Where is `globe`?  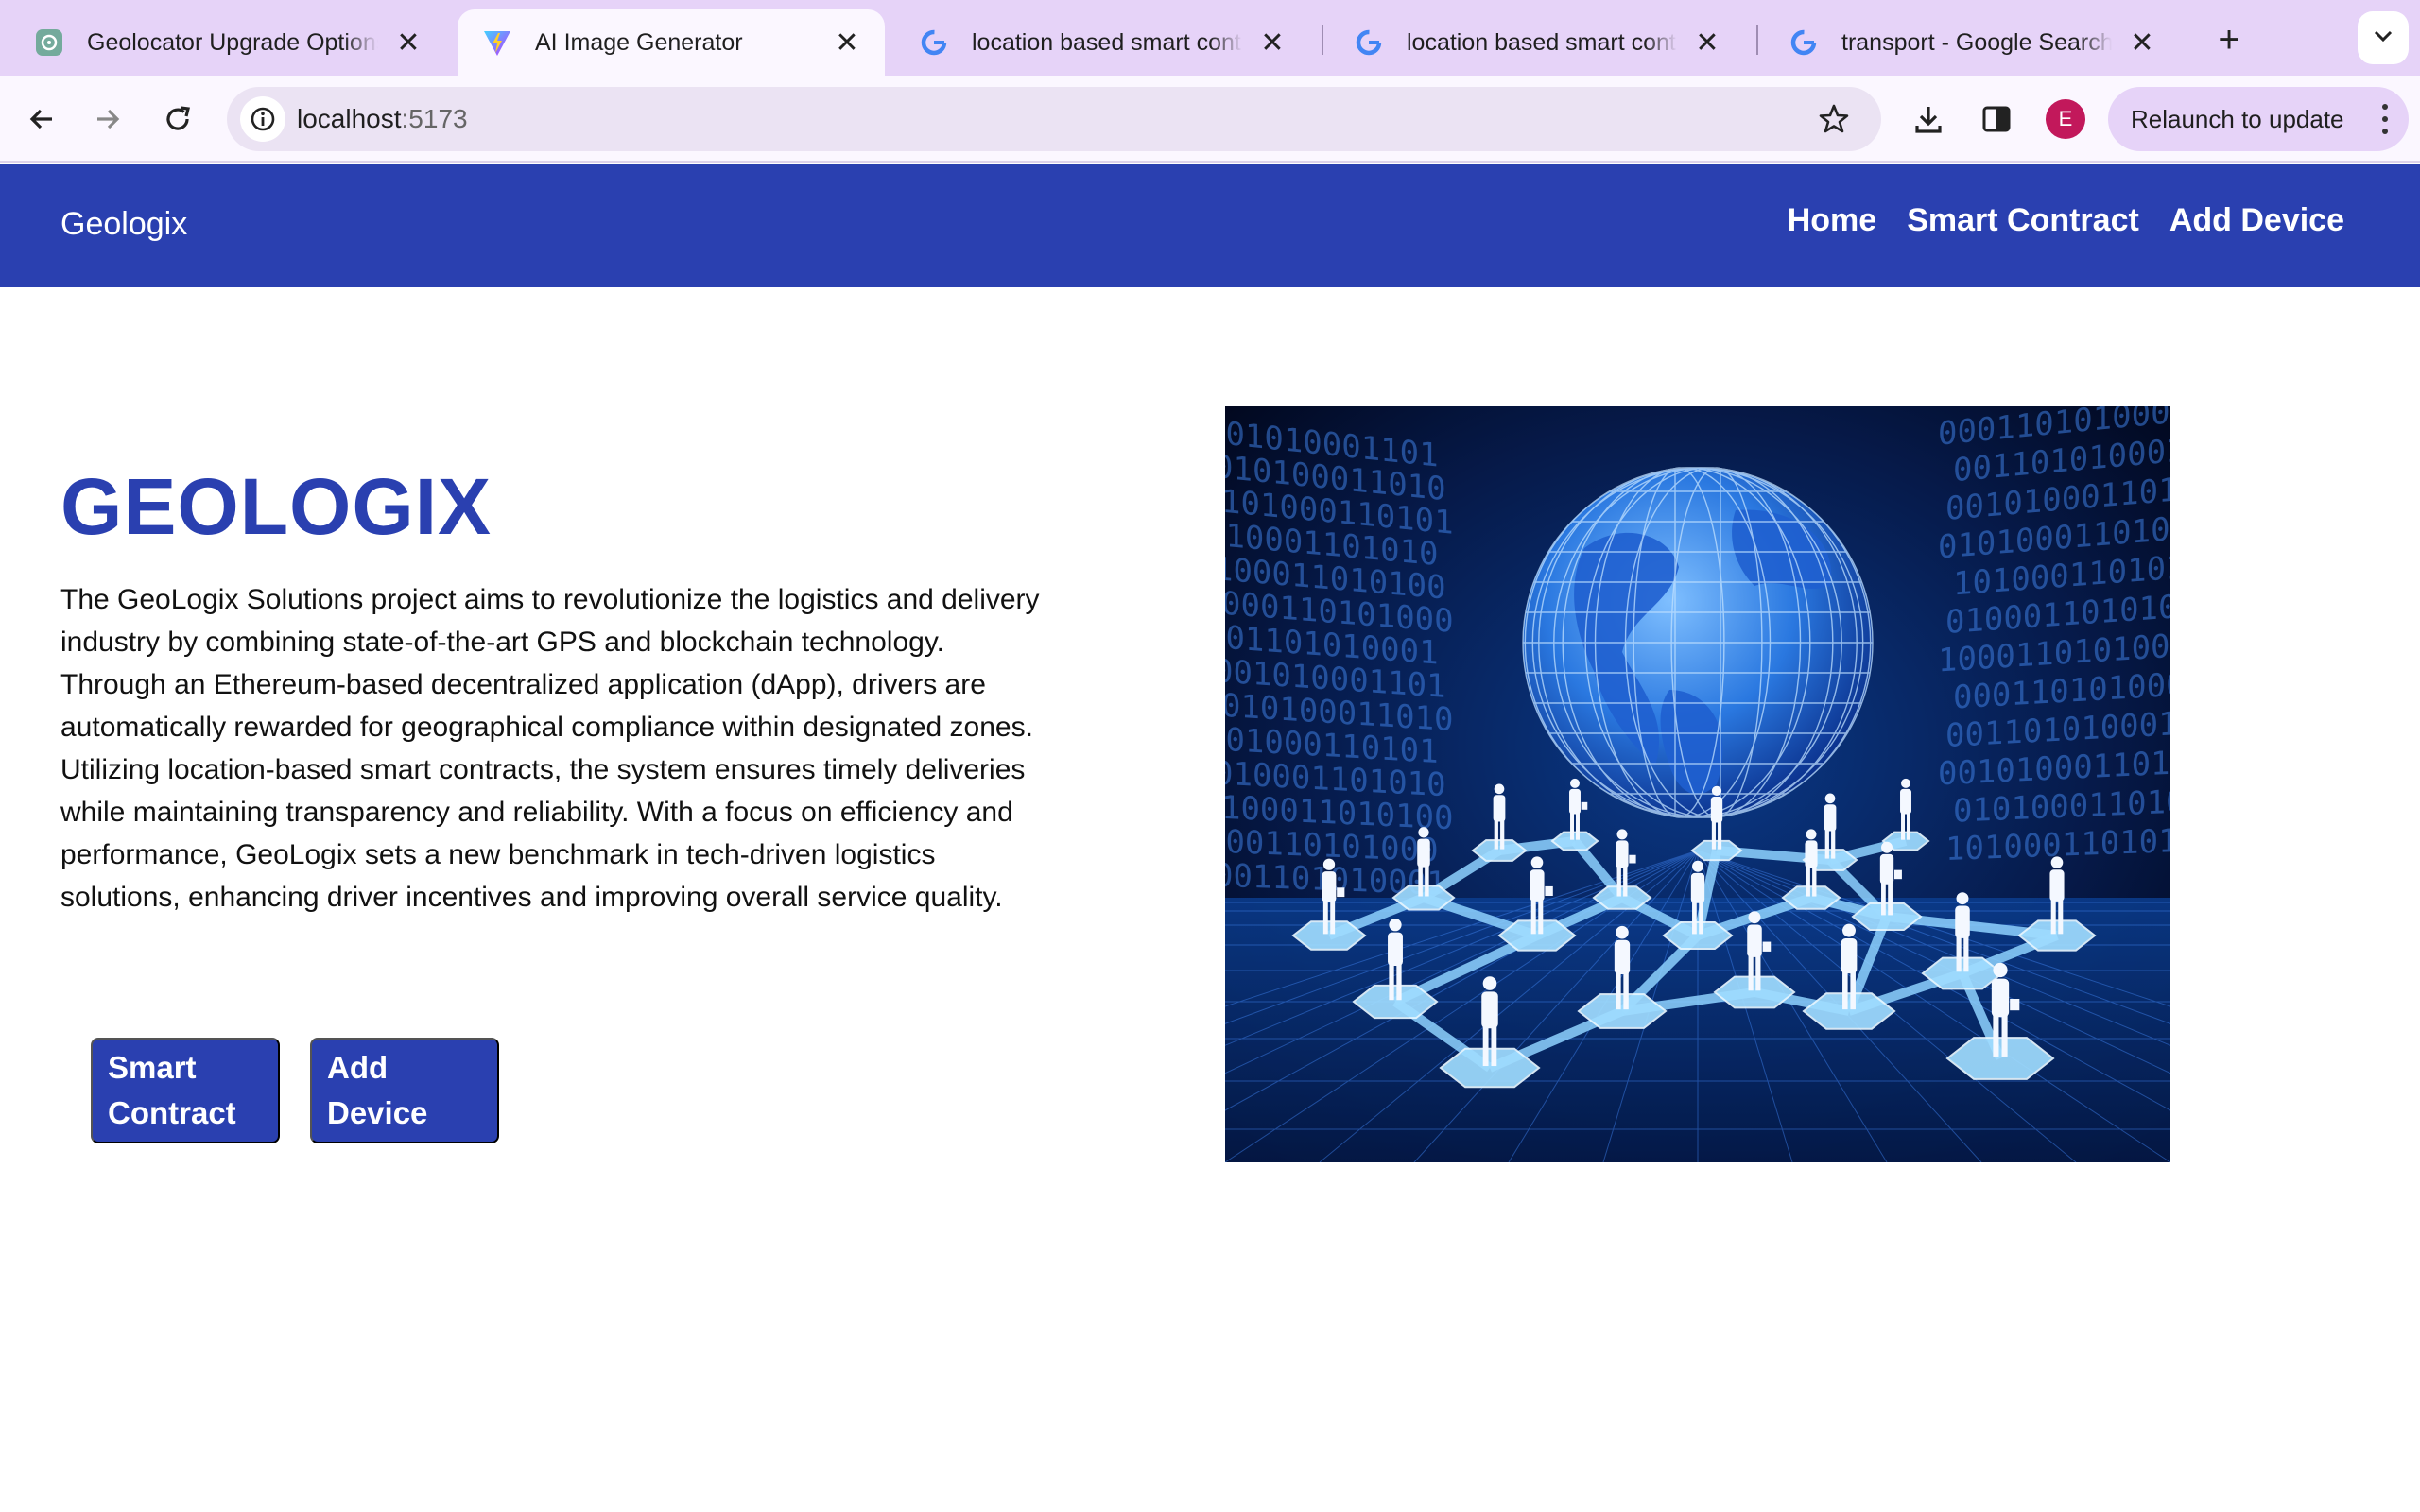 globe is located at coordinates (1698, 642).